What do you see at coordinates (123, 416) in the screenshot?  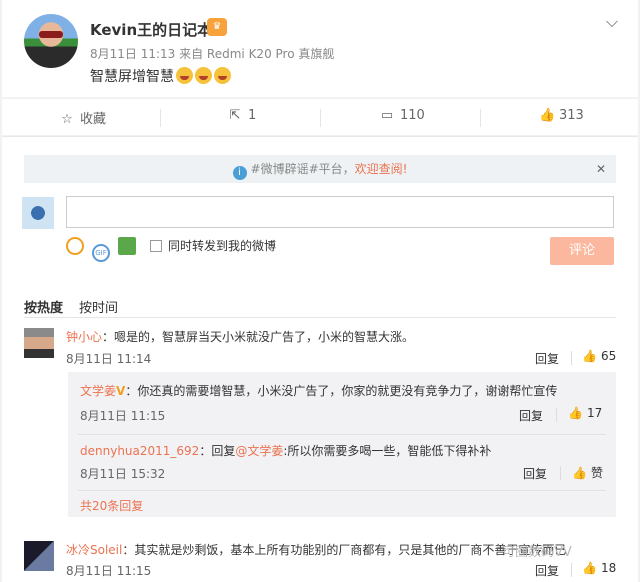 I see `sub-reply-time: 8月11日 11:15` at bounding box center [123, 416].